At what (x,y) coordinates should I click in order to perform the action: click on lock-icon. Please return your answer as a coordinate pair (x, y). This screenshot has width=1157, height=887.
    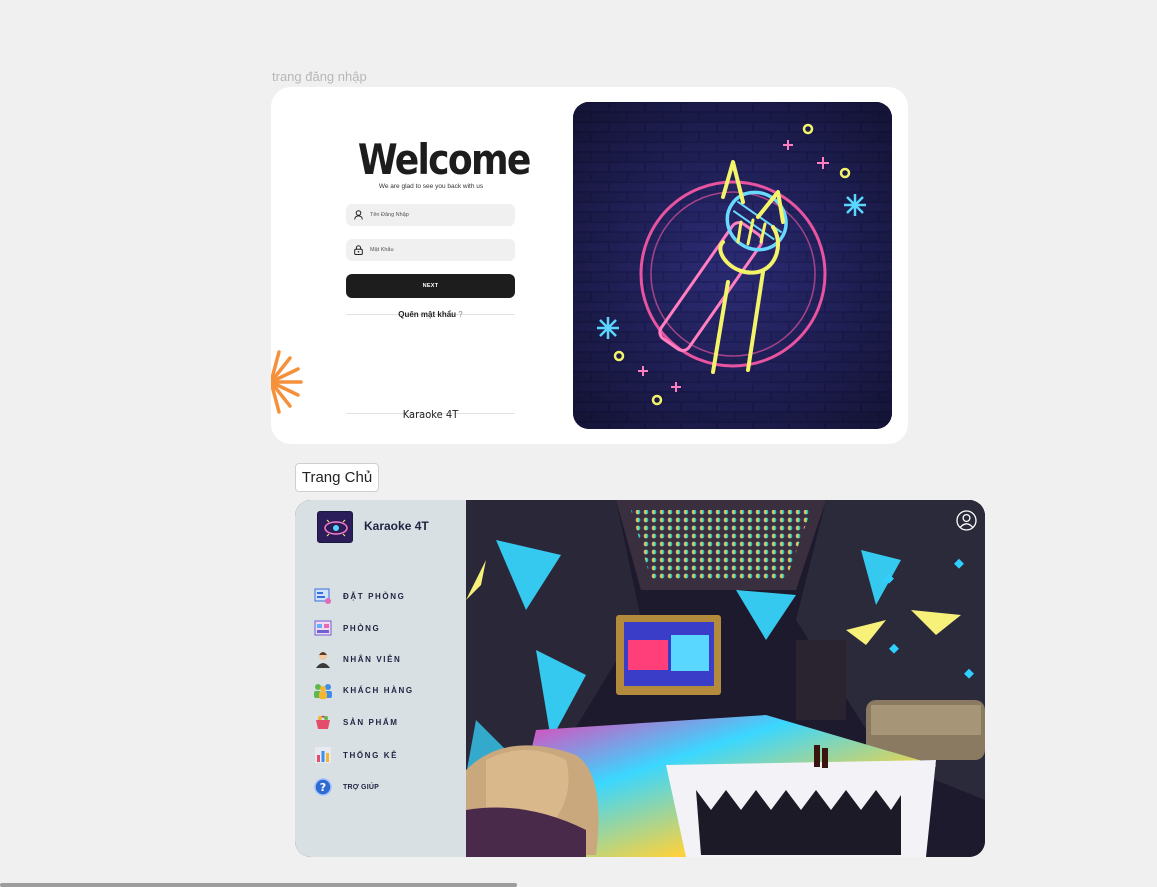
    Looking at the image, I should click on (358, 250).